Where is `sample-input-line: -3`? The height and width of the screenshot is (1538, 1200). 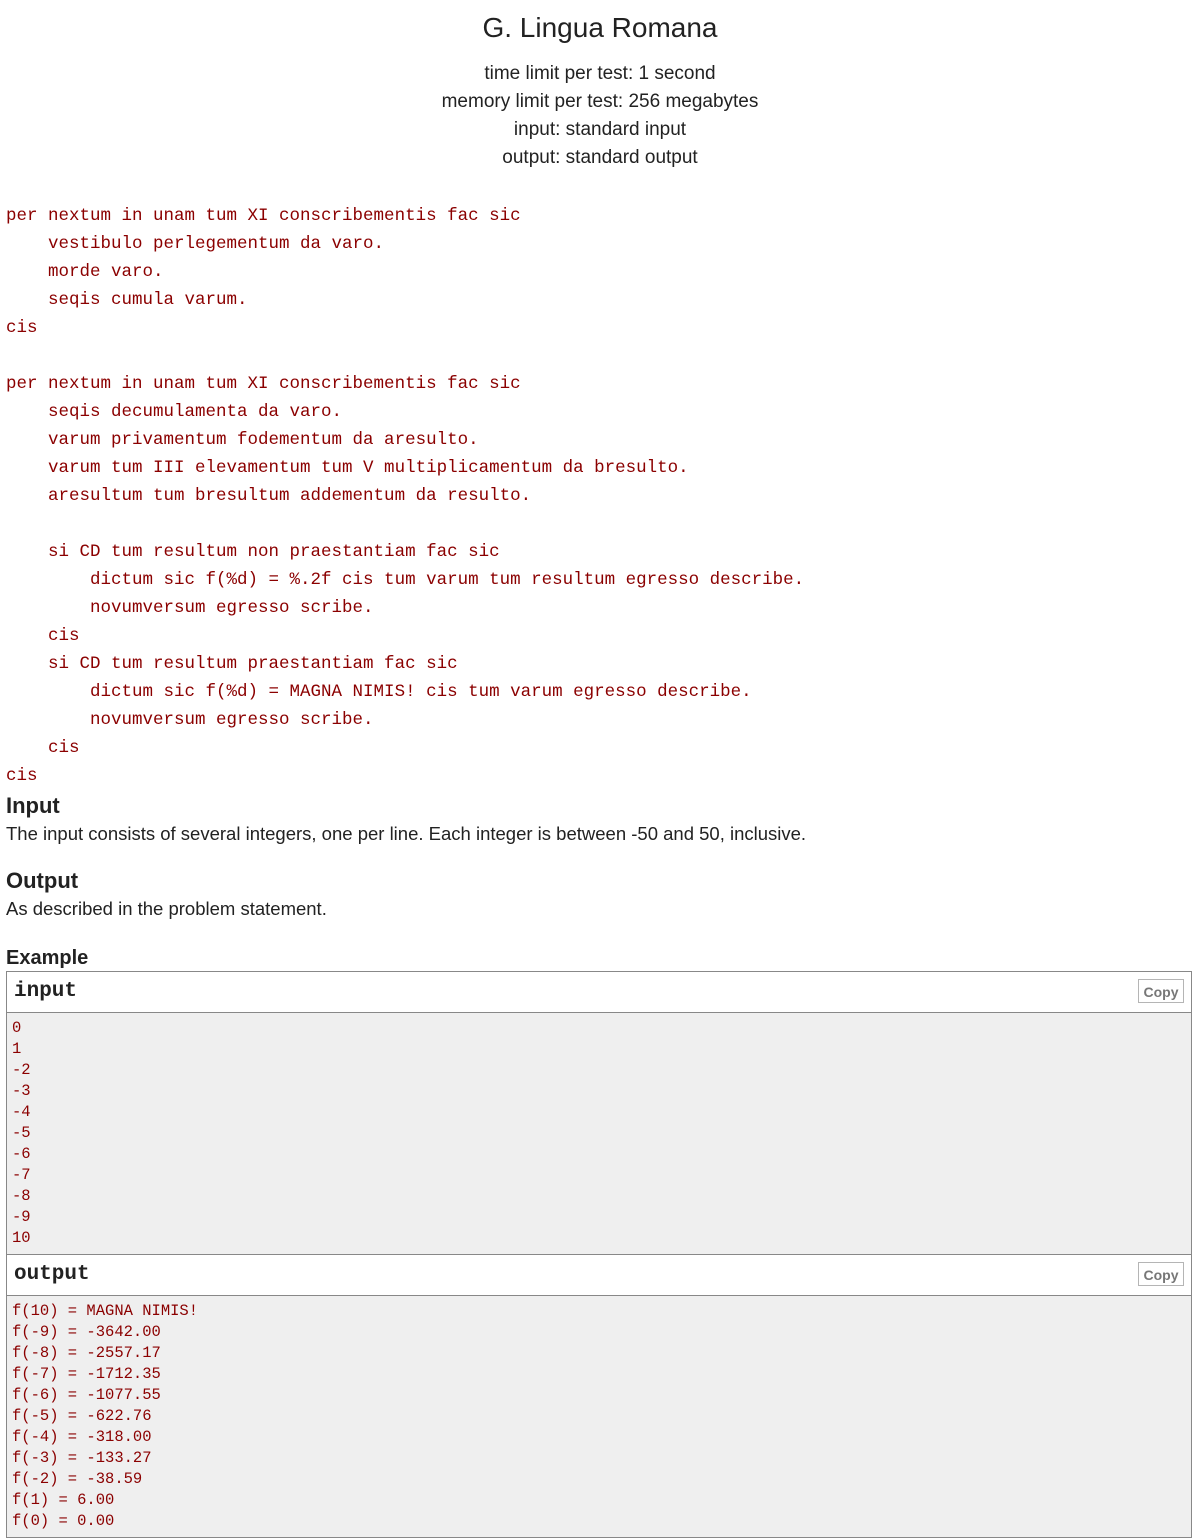 sample-input-line: -3 is located at coordinates (21, 1091).